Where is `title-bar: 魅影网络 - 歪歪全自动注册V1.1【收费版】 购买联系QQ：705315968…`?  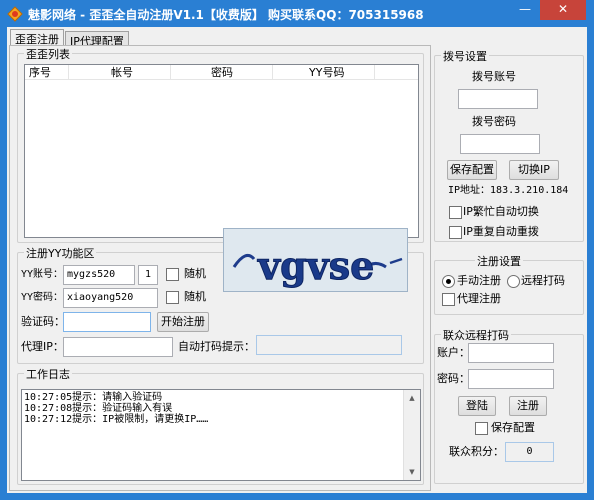
title-bar: 魅影网络 - 歪歪全自动注册V1.1【收费版】 购买联系QQ：705315968… is located at coordinates (297, 13).